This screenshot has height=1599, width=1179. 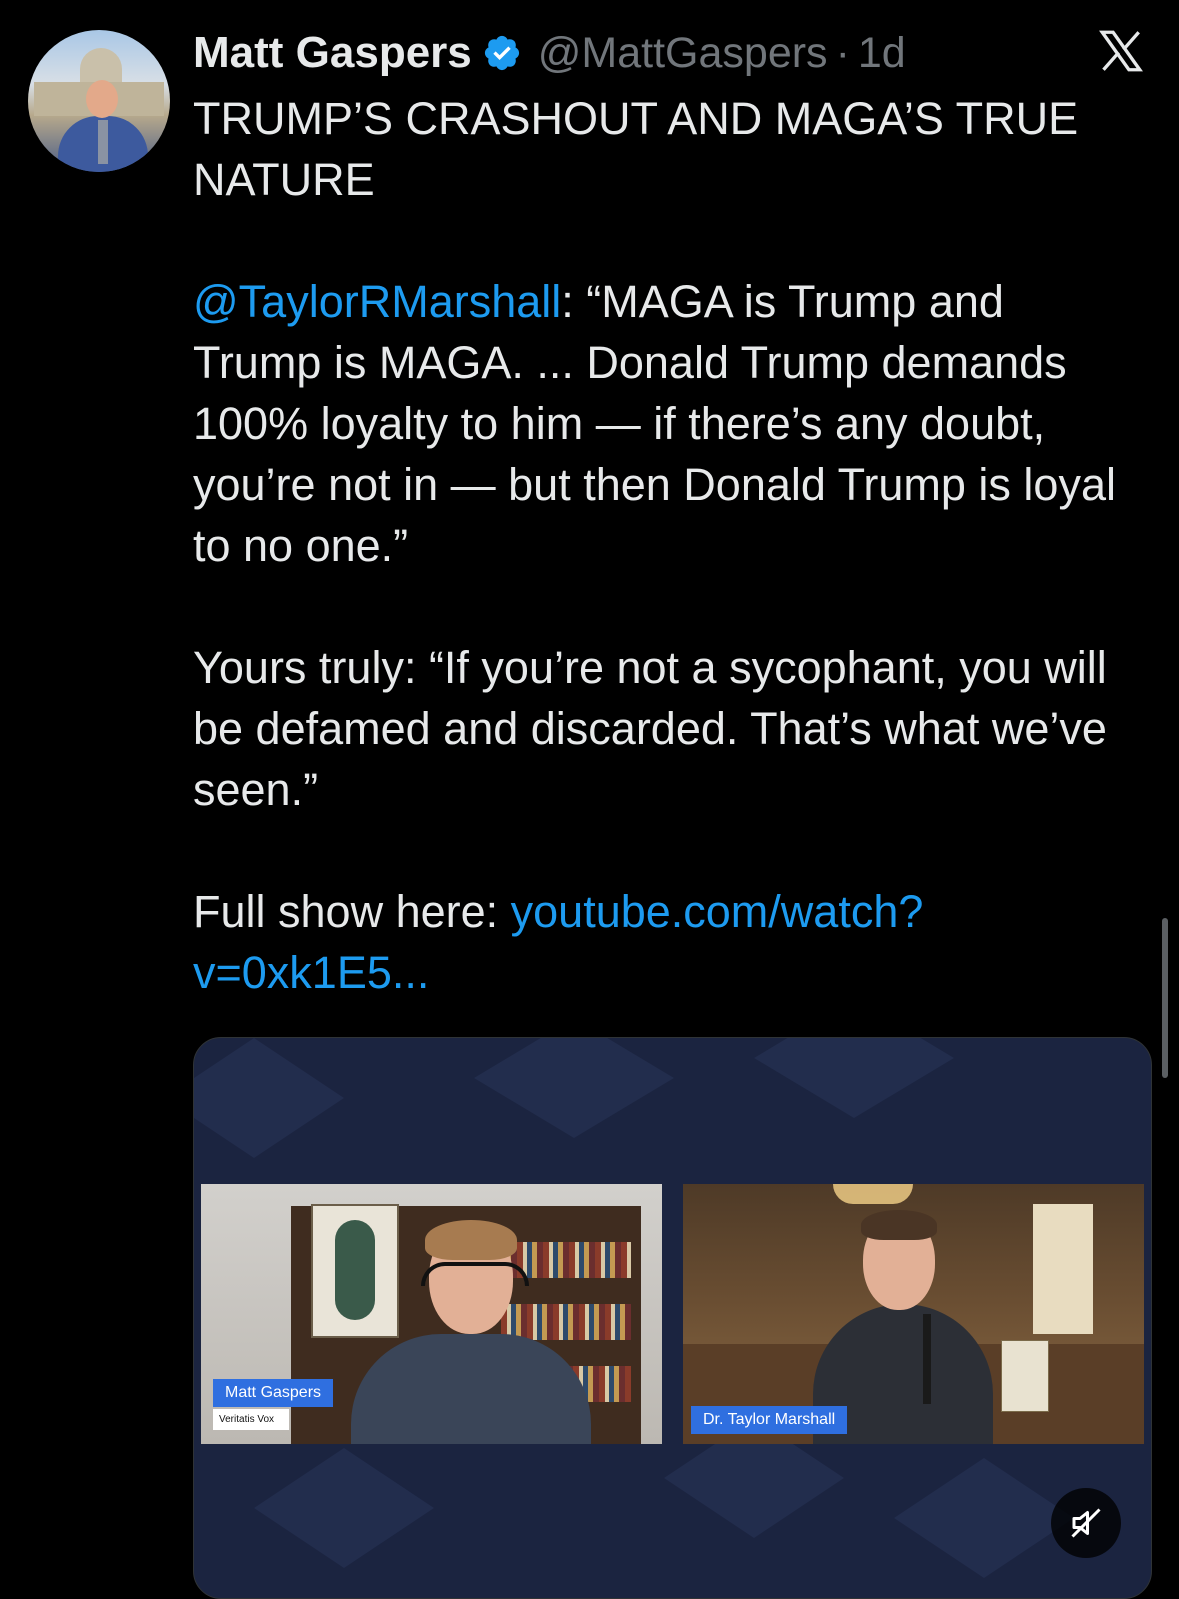 I want to click on window-shutters, so click(x=1063, y=1269).